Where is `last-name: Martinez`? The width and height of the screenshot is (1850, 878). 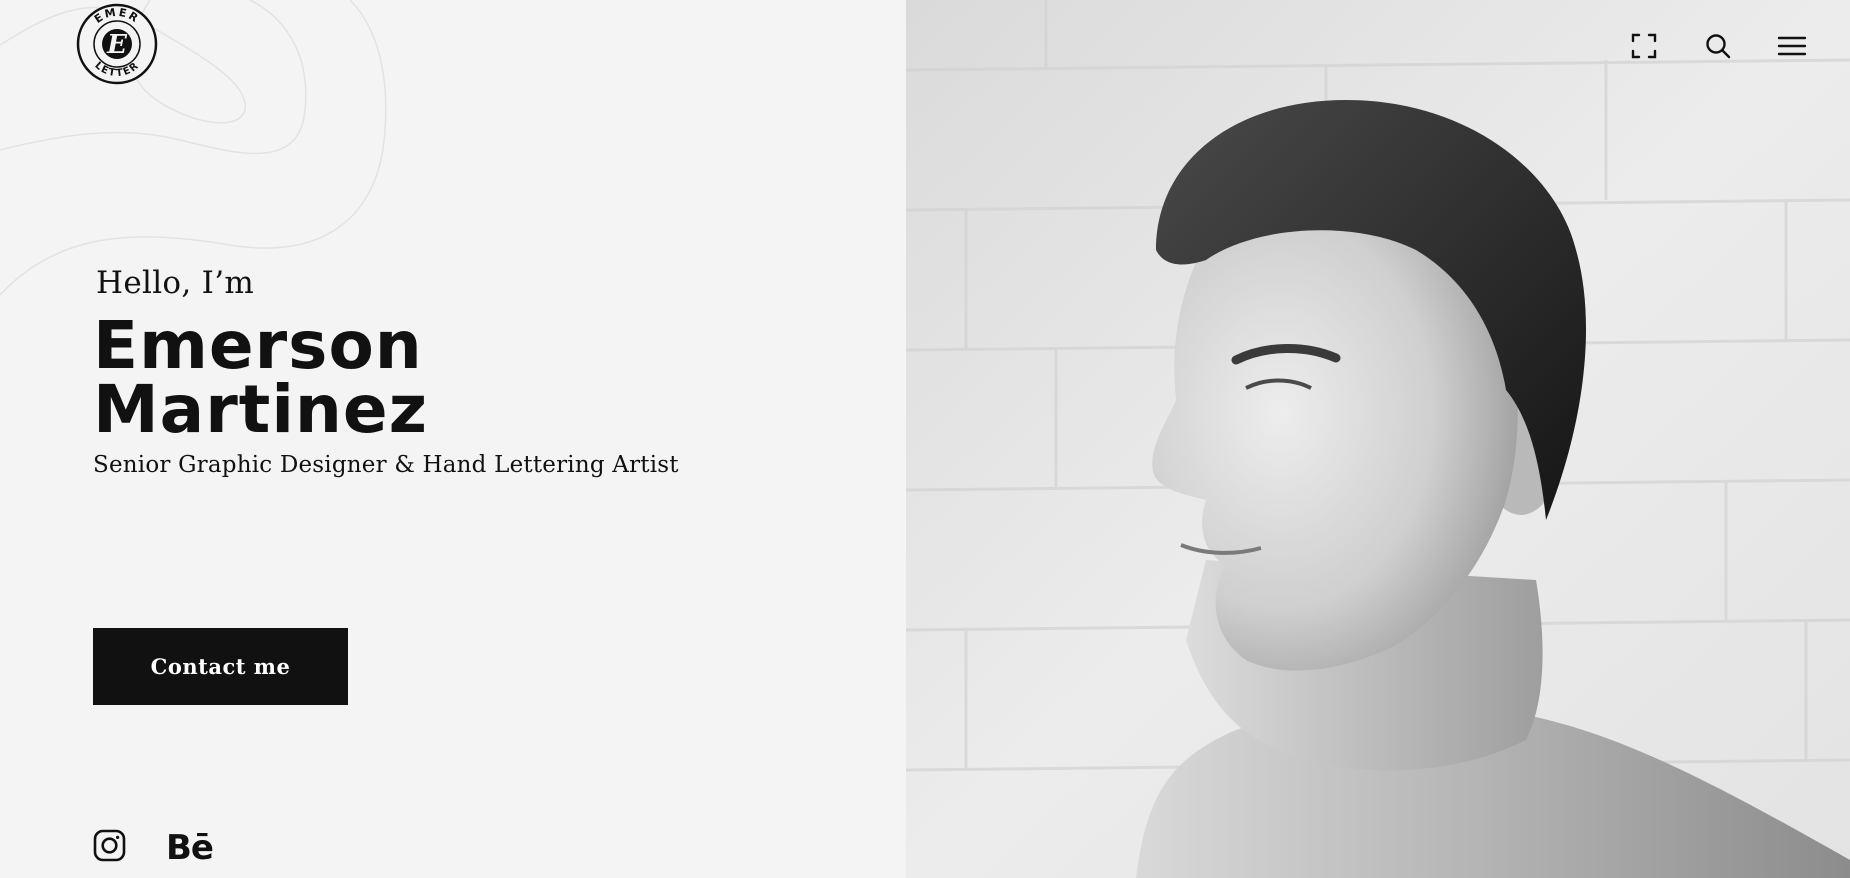
last-name: Martinez is located at coordinates (261, 409).